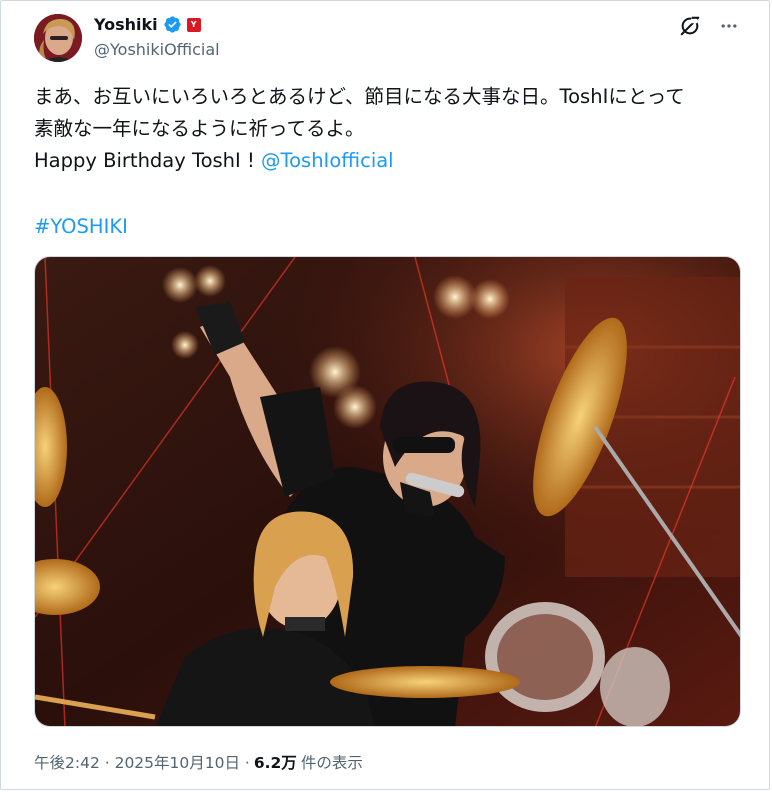 Image resolution: width=772 pixels, height=792 pixels. I want to click on tweet-meta: 午後2:42 · 2025年10月10日 · 6.2万 件の表示, so click(198, 762).